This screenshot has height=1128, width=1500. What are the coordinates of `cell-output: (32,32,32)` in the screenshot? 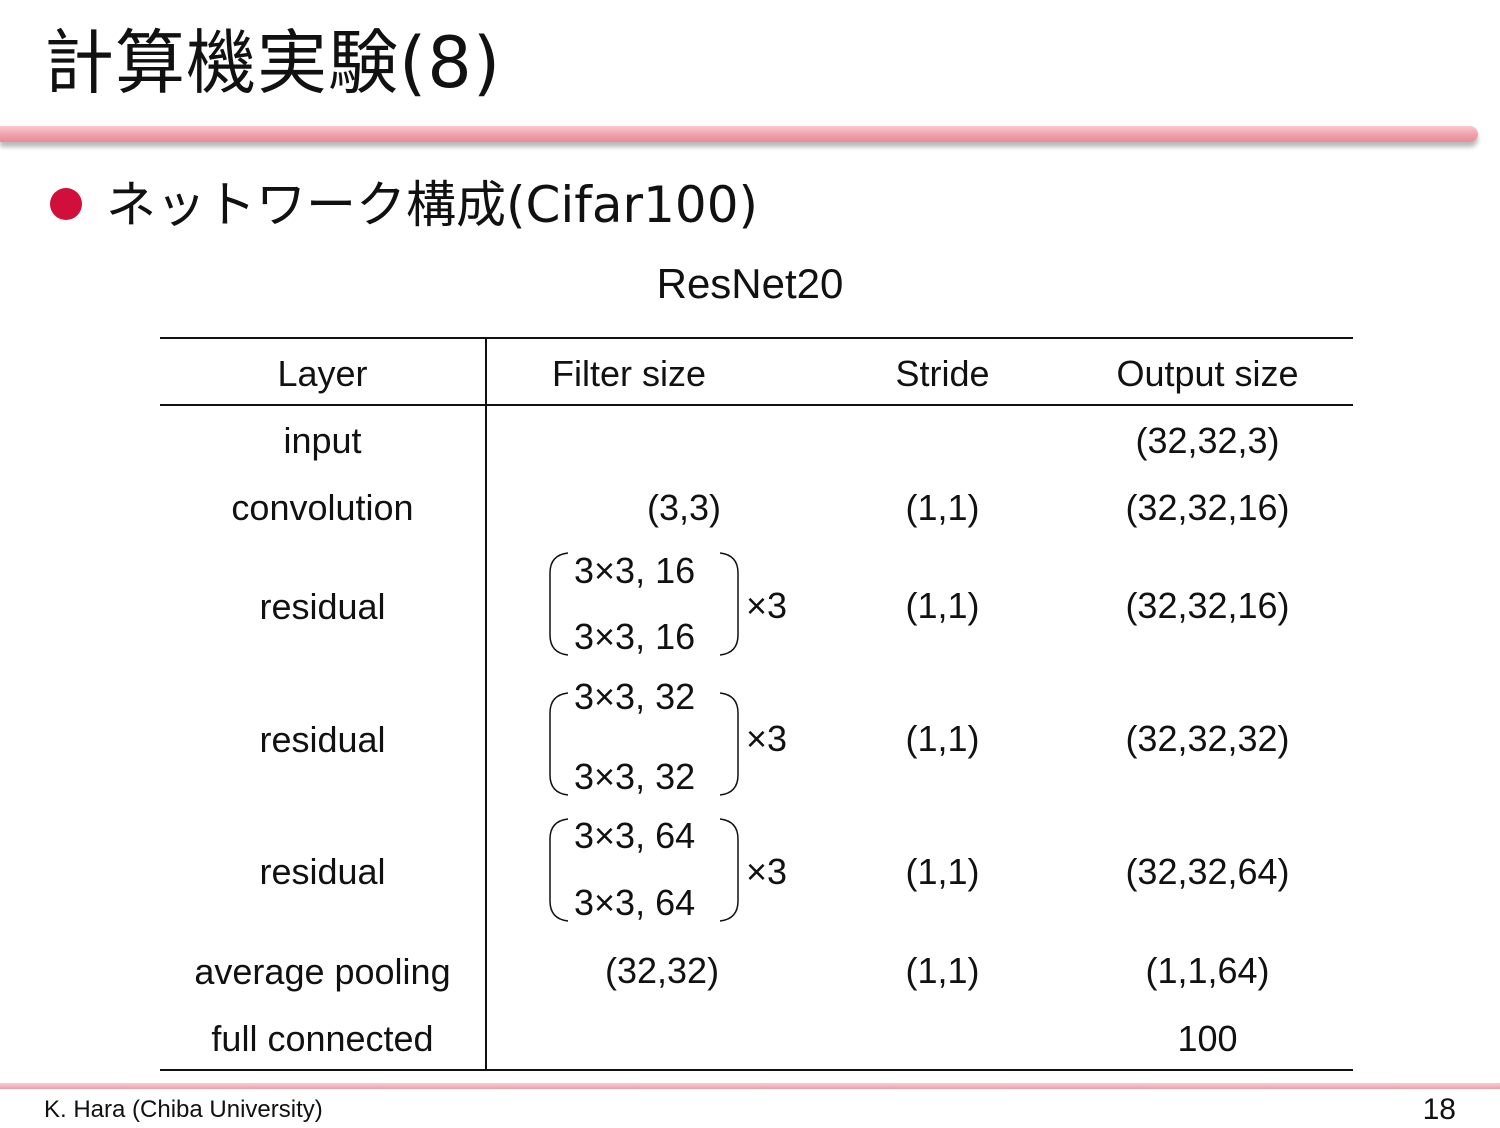 It's located at (1207, 738).